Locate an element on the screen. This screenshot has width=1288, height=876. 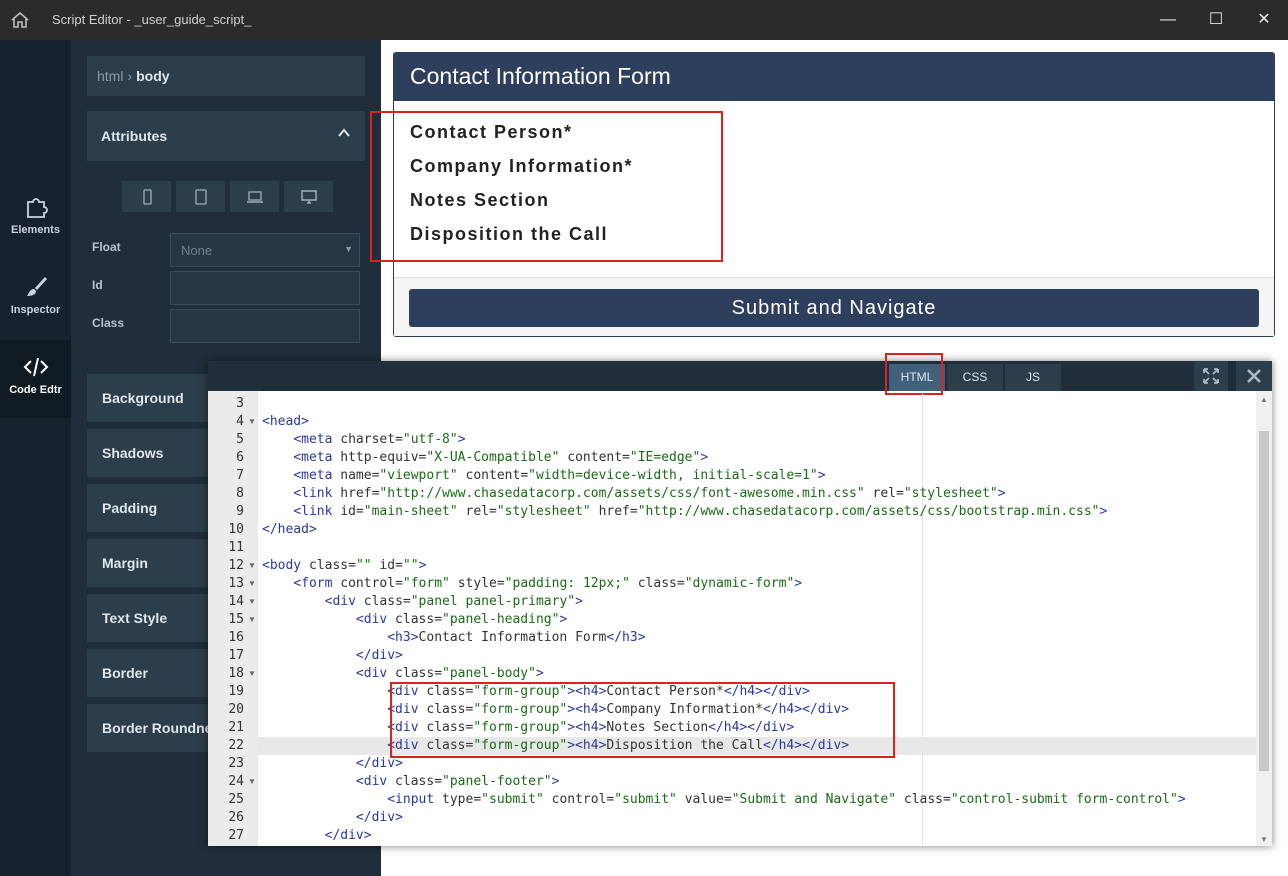
line-number: 19 is located at coordinates (236, 691).